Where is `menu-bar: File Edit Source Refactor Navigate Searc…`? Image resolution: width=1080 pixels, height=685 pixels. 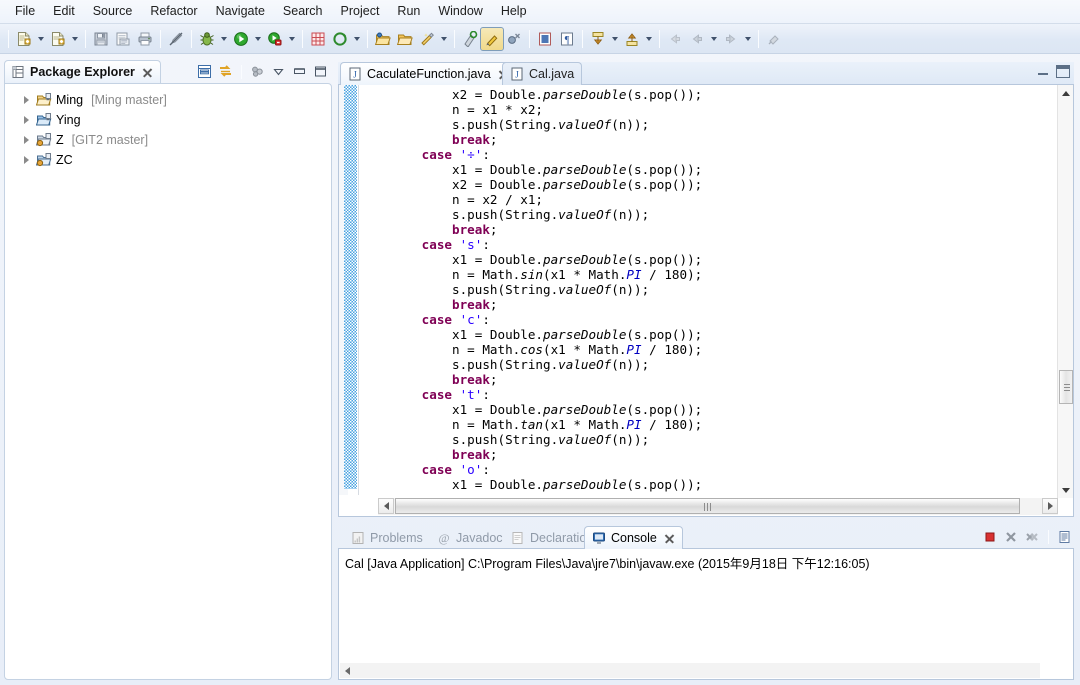
menu-bar: File Edit Source Refactor Navigate Searc… is located at coordinates (540, 12).